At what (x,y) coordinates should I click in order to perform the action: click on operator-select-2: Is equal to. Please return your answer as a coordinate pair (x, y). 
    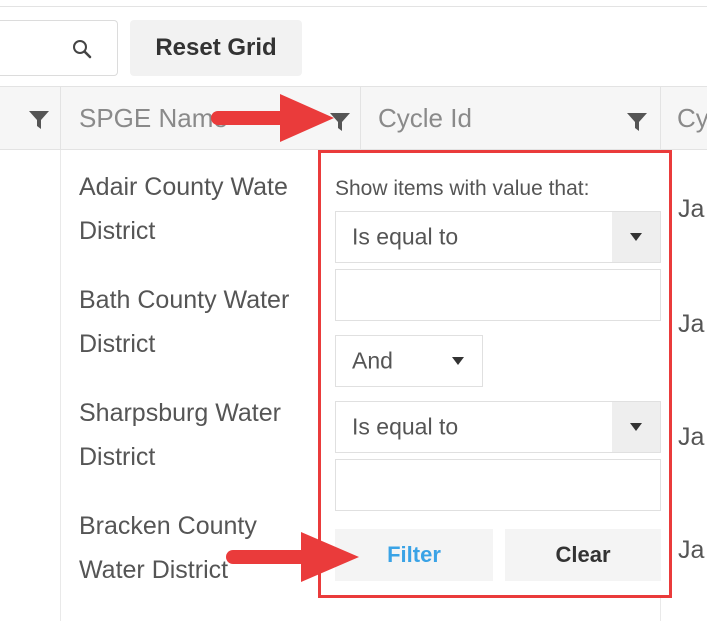
    Looking at the image, I should click on (498, 427).